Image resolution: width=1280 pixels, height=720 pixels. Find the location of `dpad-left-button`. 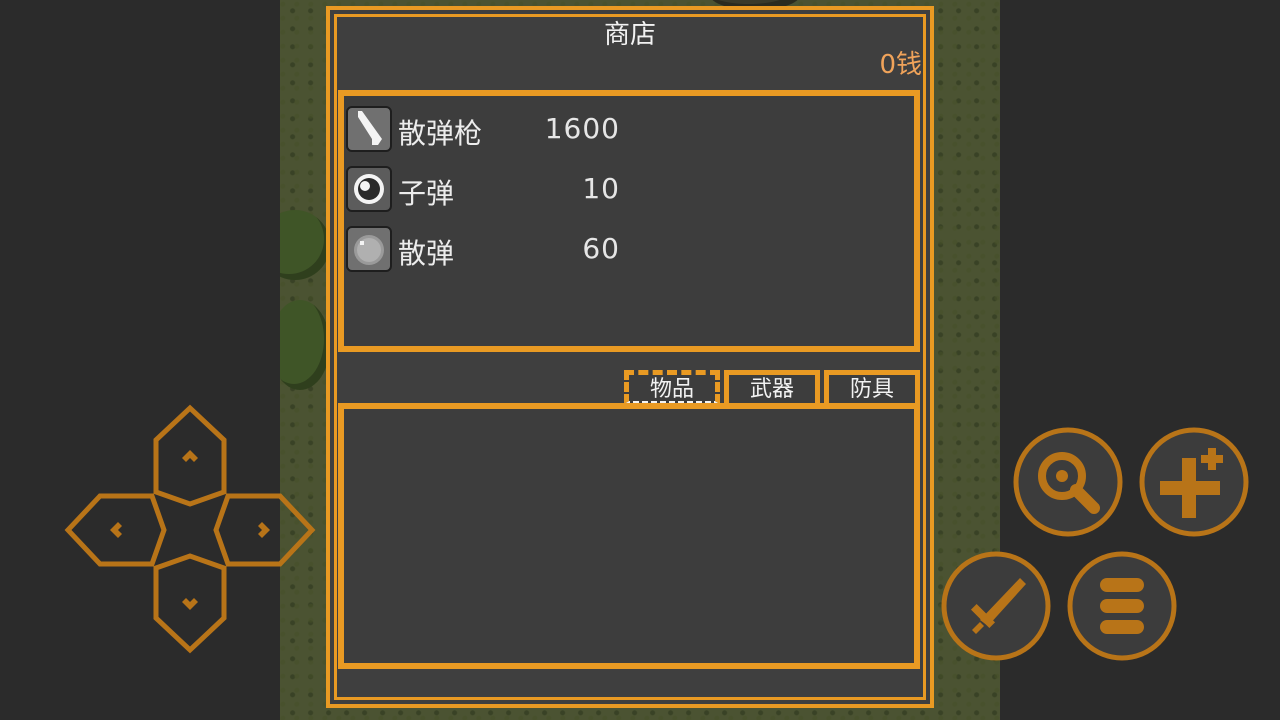

dpad-left-button is located at coordinates (116, 530).